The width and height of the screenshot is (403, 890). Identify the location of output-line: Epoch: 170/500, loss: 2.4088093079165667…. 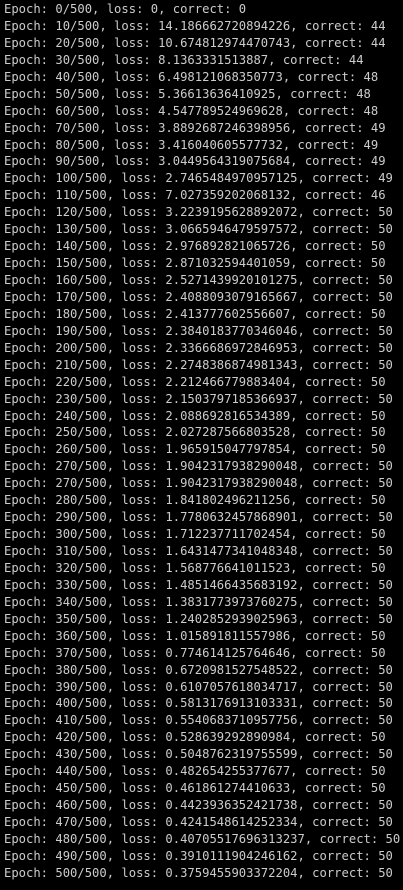
(198, 296).